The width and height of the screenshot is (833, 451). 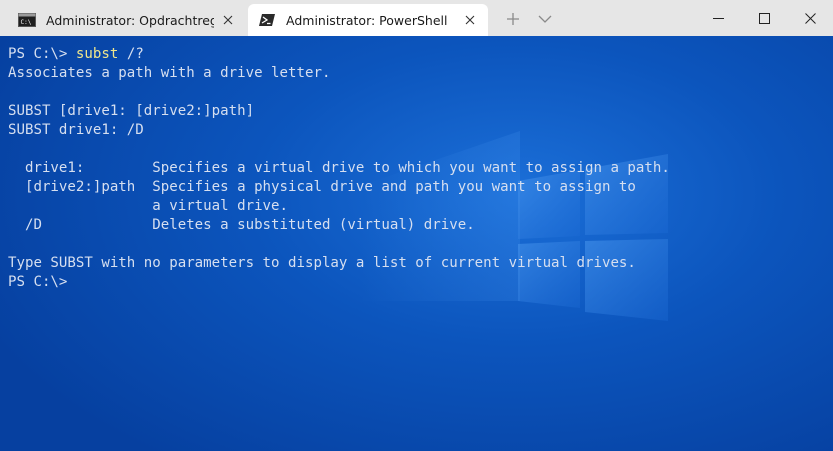 What do you see at coordinates (130, 20) in the screenshot?
I see `tab-title: Administrator: Opdrachtregelpr` at bounding box center [130, 20].